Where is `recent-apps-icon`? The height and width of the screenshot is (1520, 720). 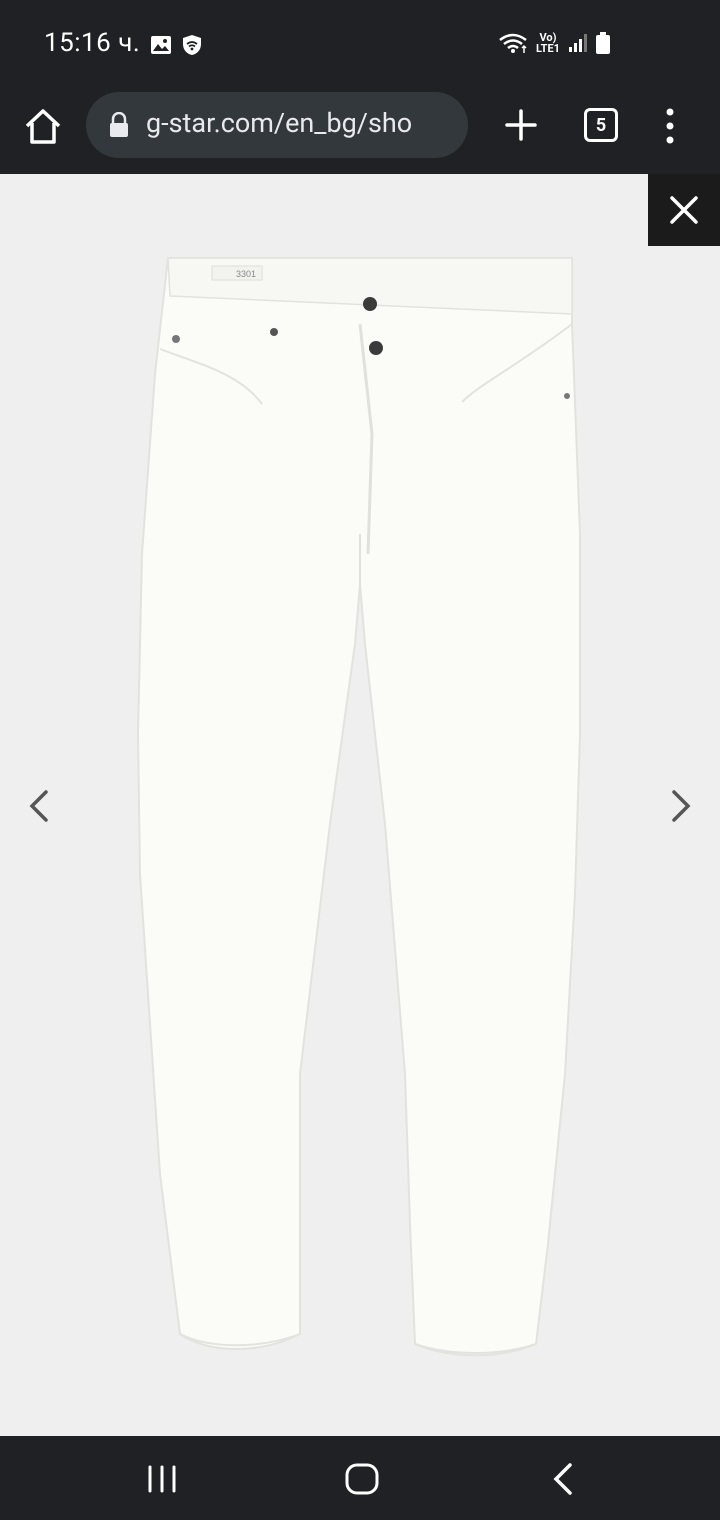
recent-apps-icon is located at coordinates (162, 1479).